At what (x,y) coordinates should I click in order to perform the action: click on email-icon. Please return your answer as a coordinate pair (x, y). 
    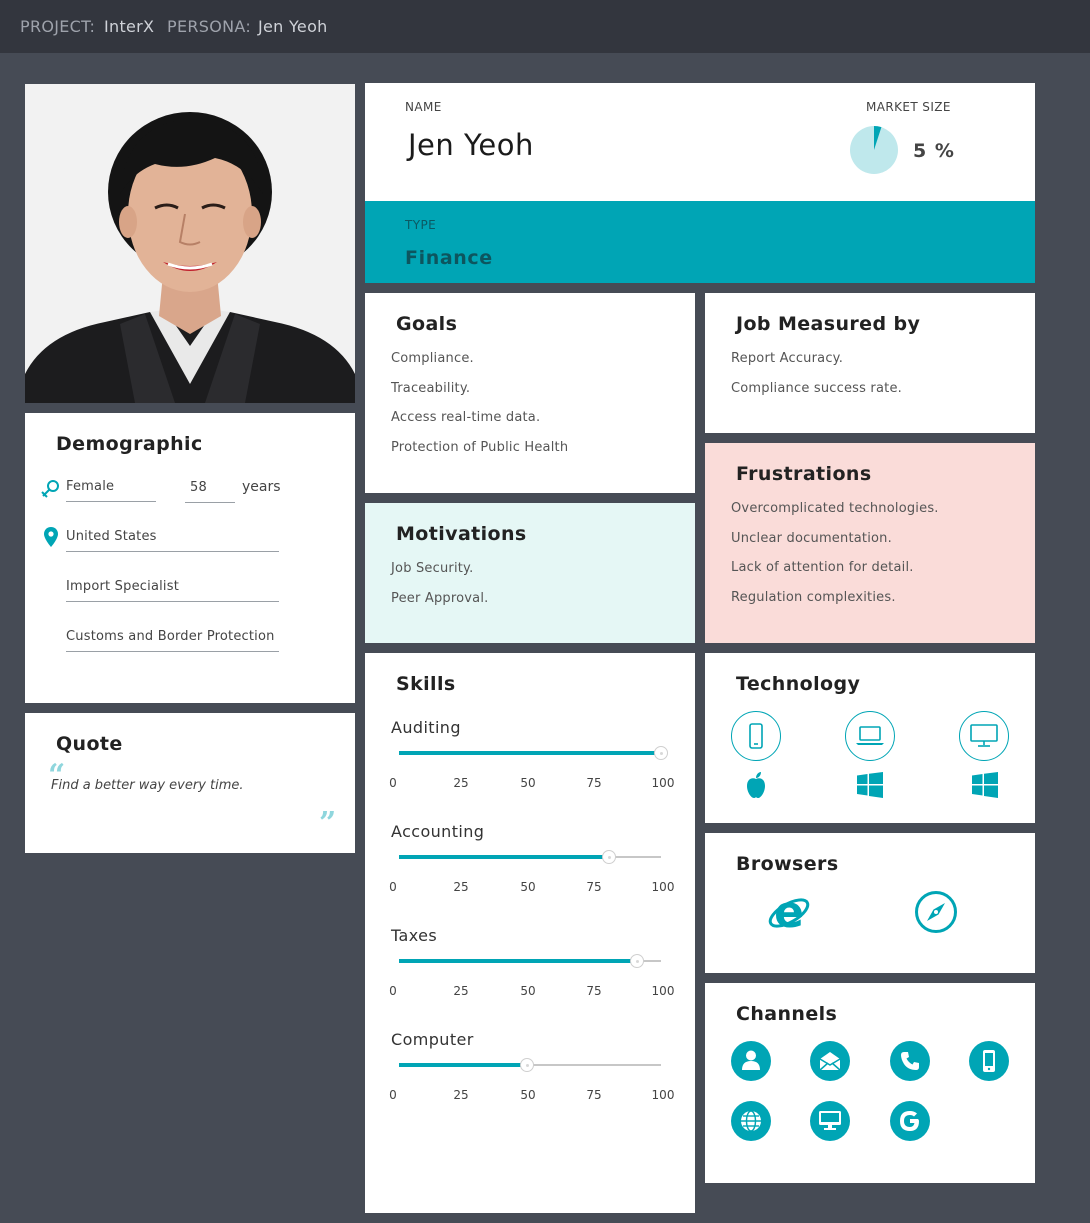
    Looking at the image, I should click on (830, 1061).